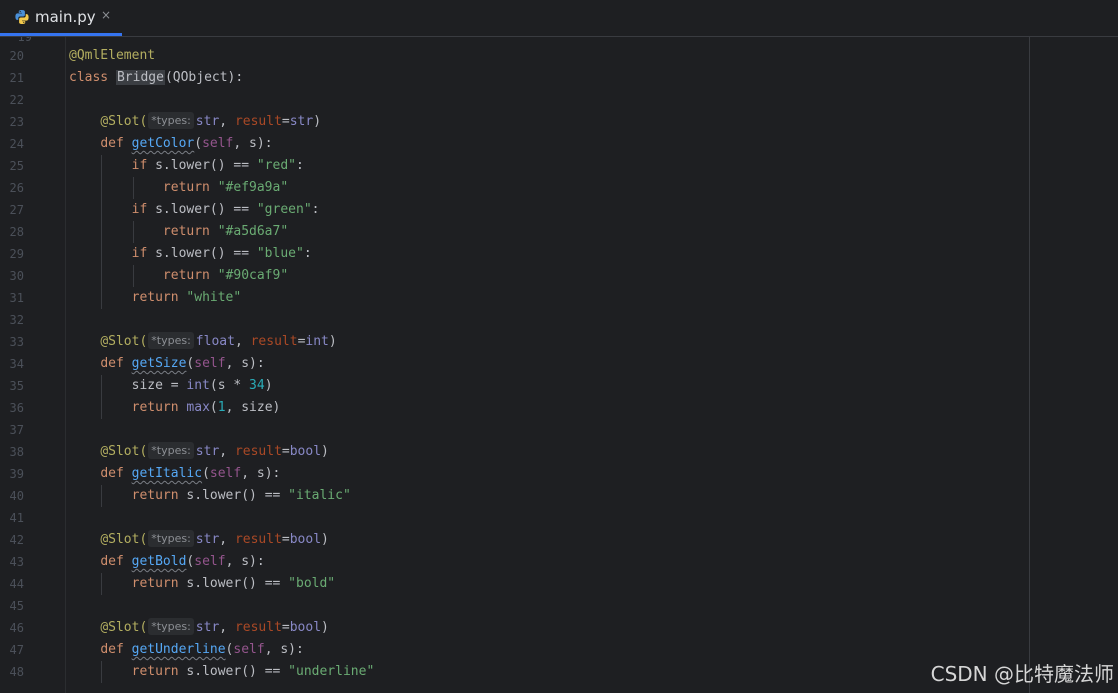  Describe the element at coordinates (559, 276) in the screenshot. I see `code-line: 30 return "#90caf9"` at that location.